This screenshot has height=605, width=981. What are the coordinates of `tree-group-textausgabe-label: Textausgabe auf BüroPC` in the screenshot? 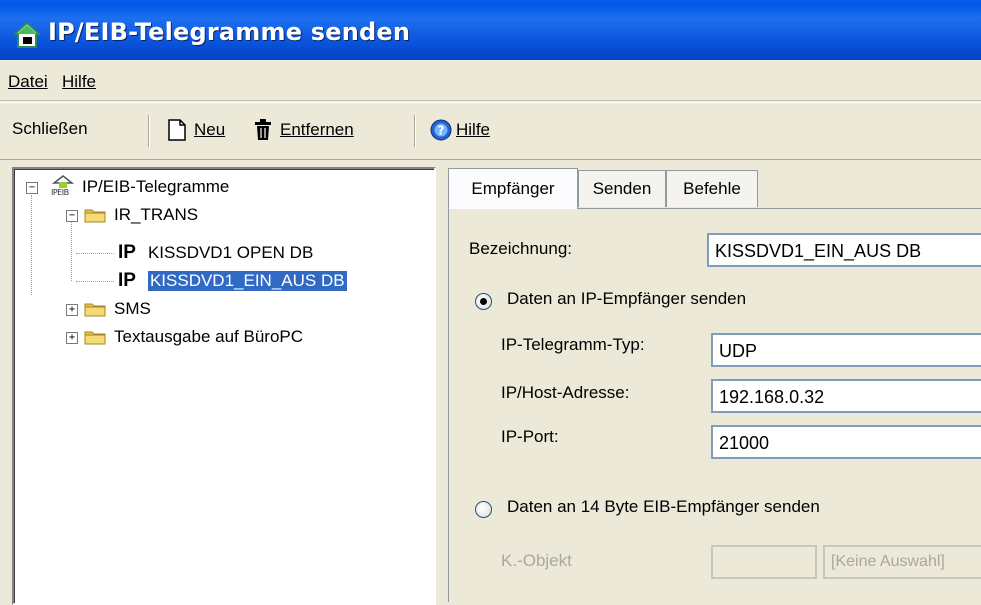 It's located at (209, 336).